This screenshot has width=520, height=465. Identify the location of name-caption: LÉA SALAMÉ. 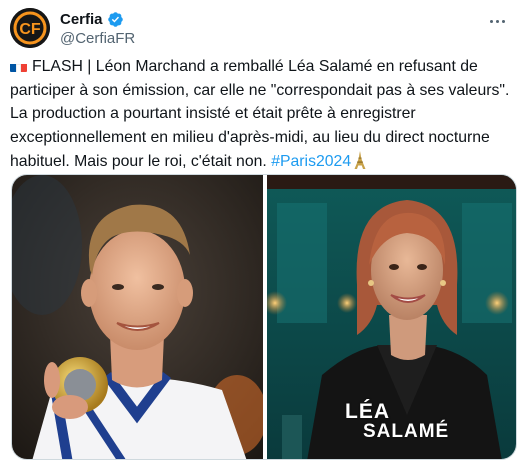
(397, 421).